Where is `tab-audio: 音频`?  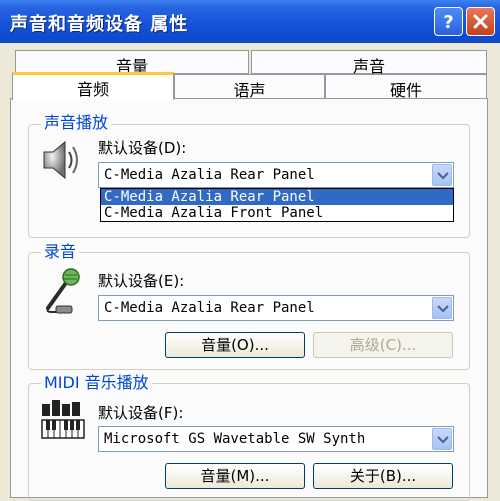
tab-audio: 音频 is located at coordinates (93, 86).